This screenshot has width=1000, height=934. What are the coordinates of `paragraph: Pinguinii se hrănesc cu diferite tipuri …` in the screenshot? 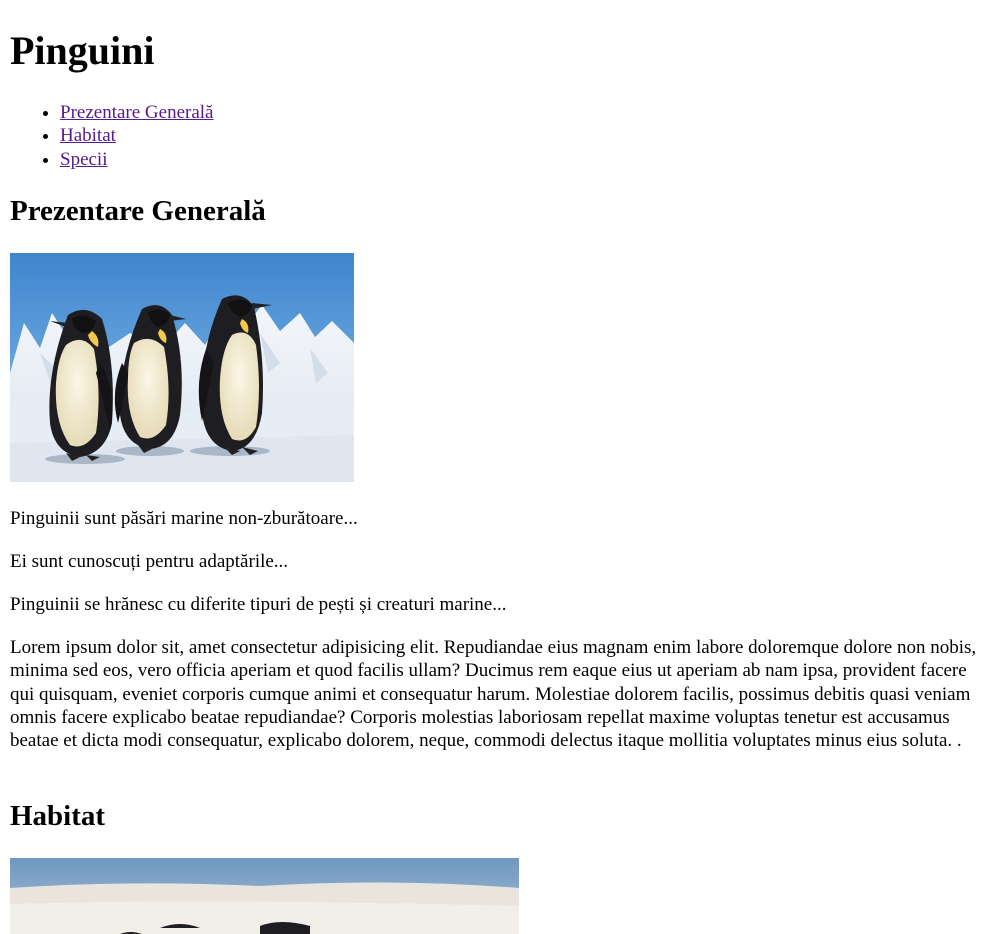 It's located at (258, 604).